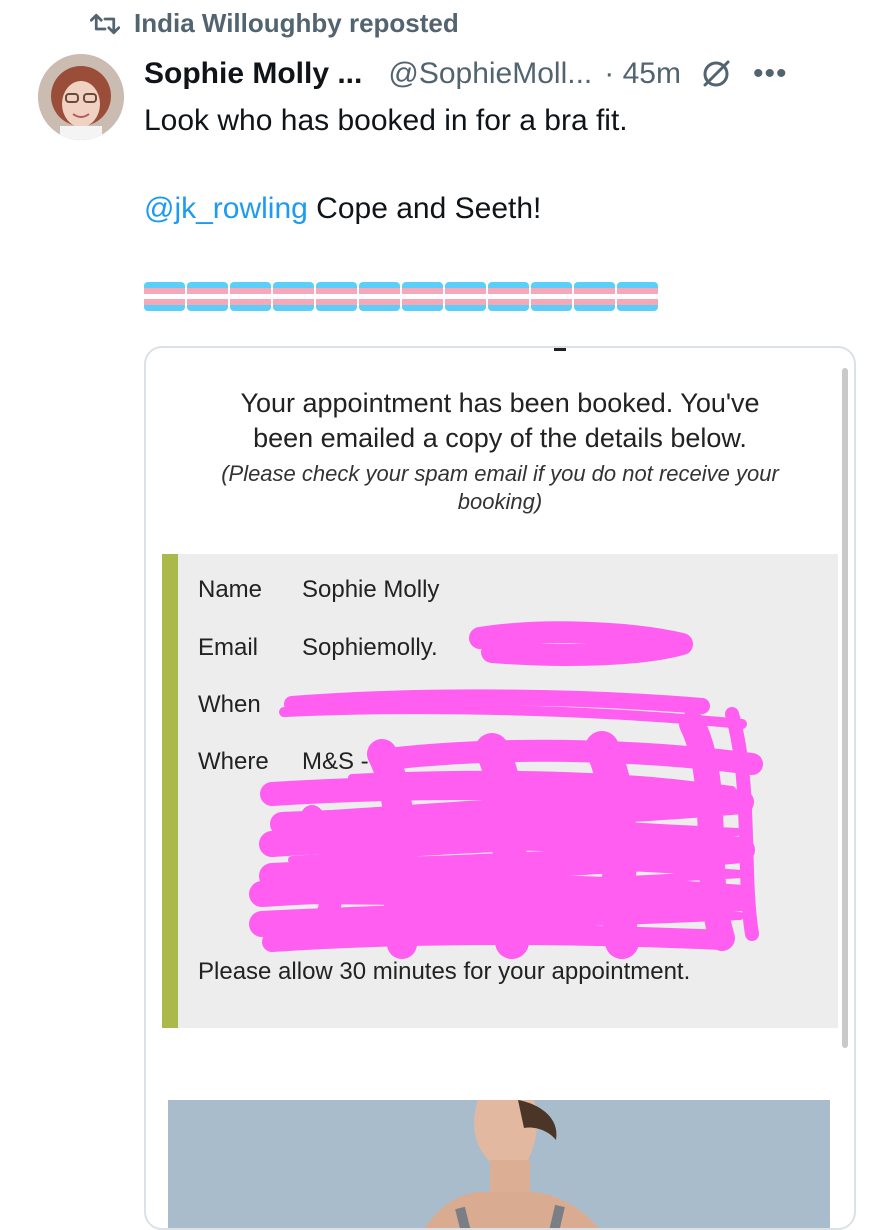 The width and height of the screenshot is (889, 1230). Describe the element at coordinates (424, 208) in the screenshot. I see `post-text-rest: Cope and Seeth!` at that location.